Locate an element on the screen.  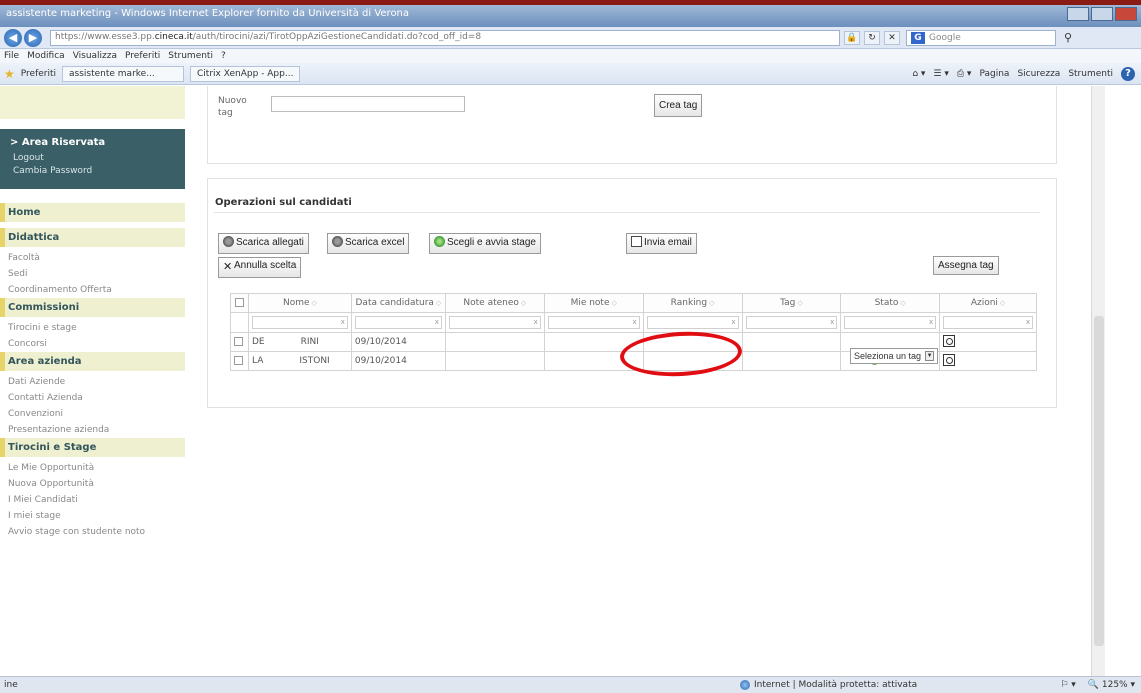
back-icon: ◀ is located at coordinates (13, 37).